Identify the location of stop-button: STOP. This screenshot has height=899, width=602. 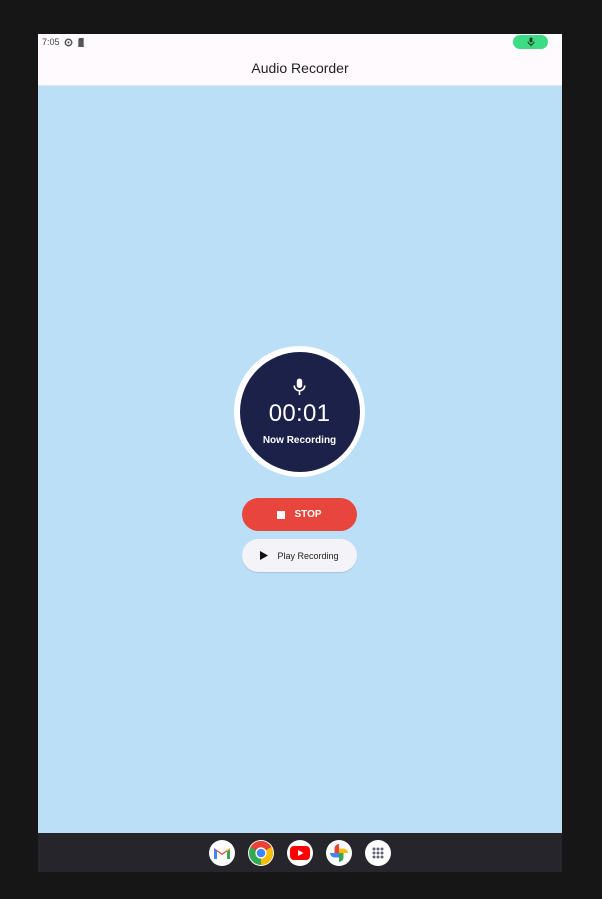
(299, 514).